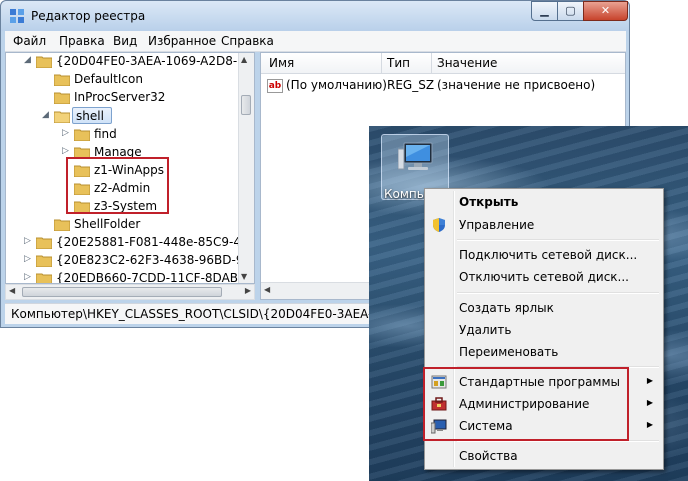  What do you see at coordinates (125, 41) in the screenshot?
I see `menu-view: Вид` at bounding box center [125, 41].